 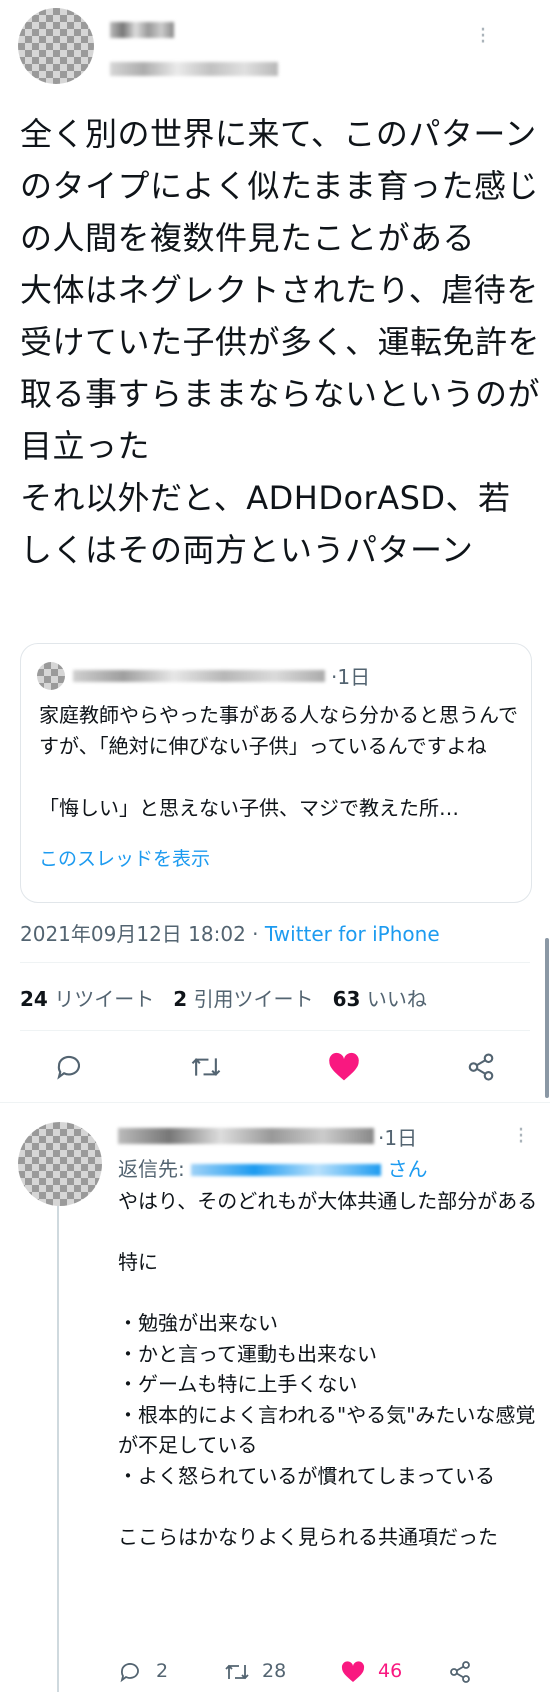 What do you see at coordinates (275, 1030) in the screenshot?
I see `divider-mid` at bounding box center [275, 1030].